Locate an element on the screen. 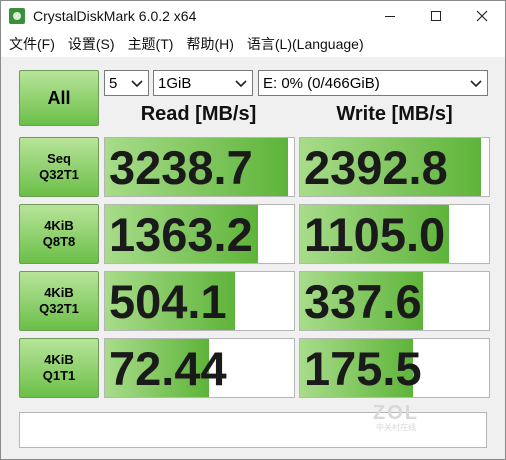  menu-language: 语言(L)(Language) is located at coordinates (305, 44).